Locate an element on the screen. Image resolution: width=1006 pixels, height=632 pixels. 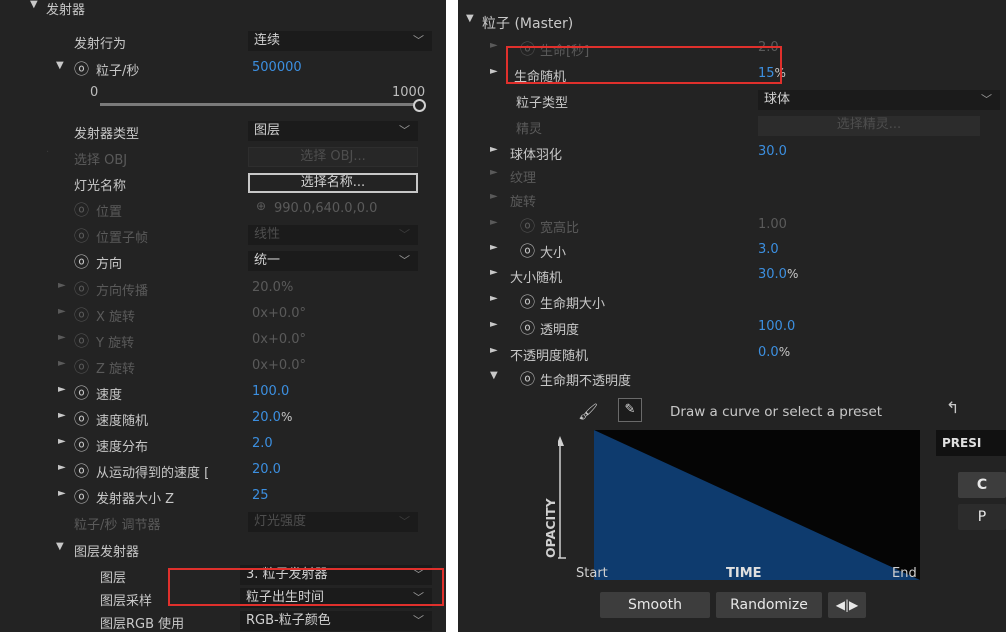
x-rotation-label: X 旋转 is located at coordinates (116, 317).